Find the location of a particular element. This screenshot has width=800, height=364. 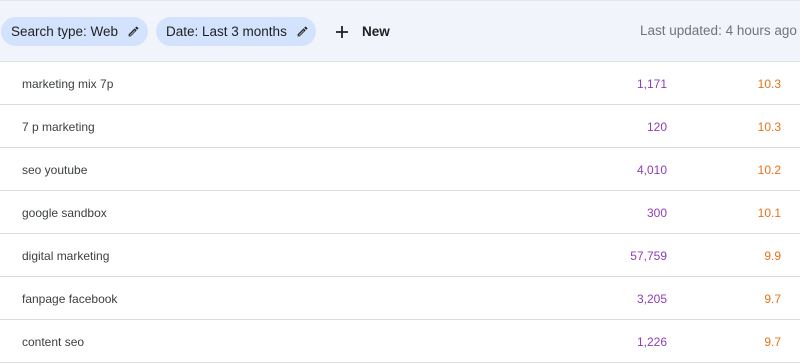

query-cell: seo youtube is located at coordinates (55, 170).